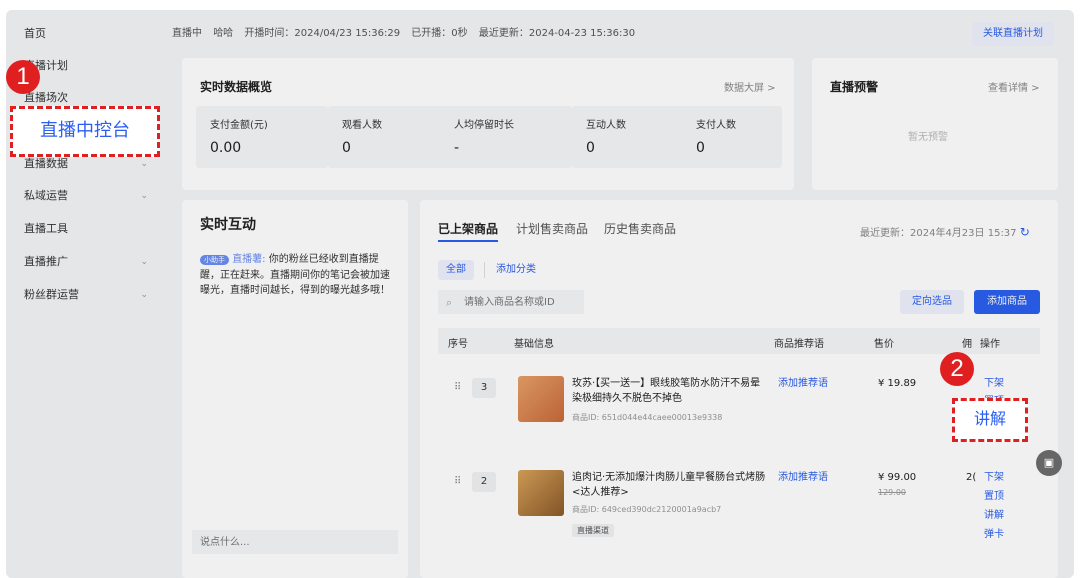  What do you see at coordinates (23, 77) in the screenshot?
I see `step-1-marker: 1` at bounding box center [23, 77].